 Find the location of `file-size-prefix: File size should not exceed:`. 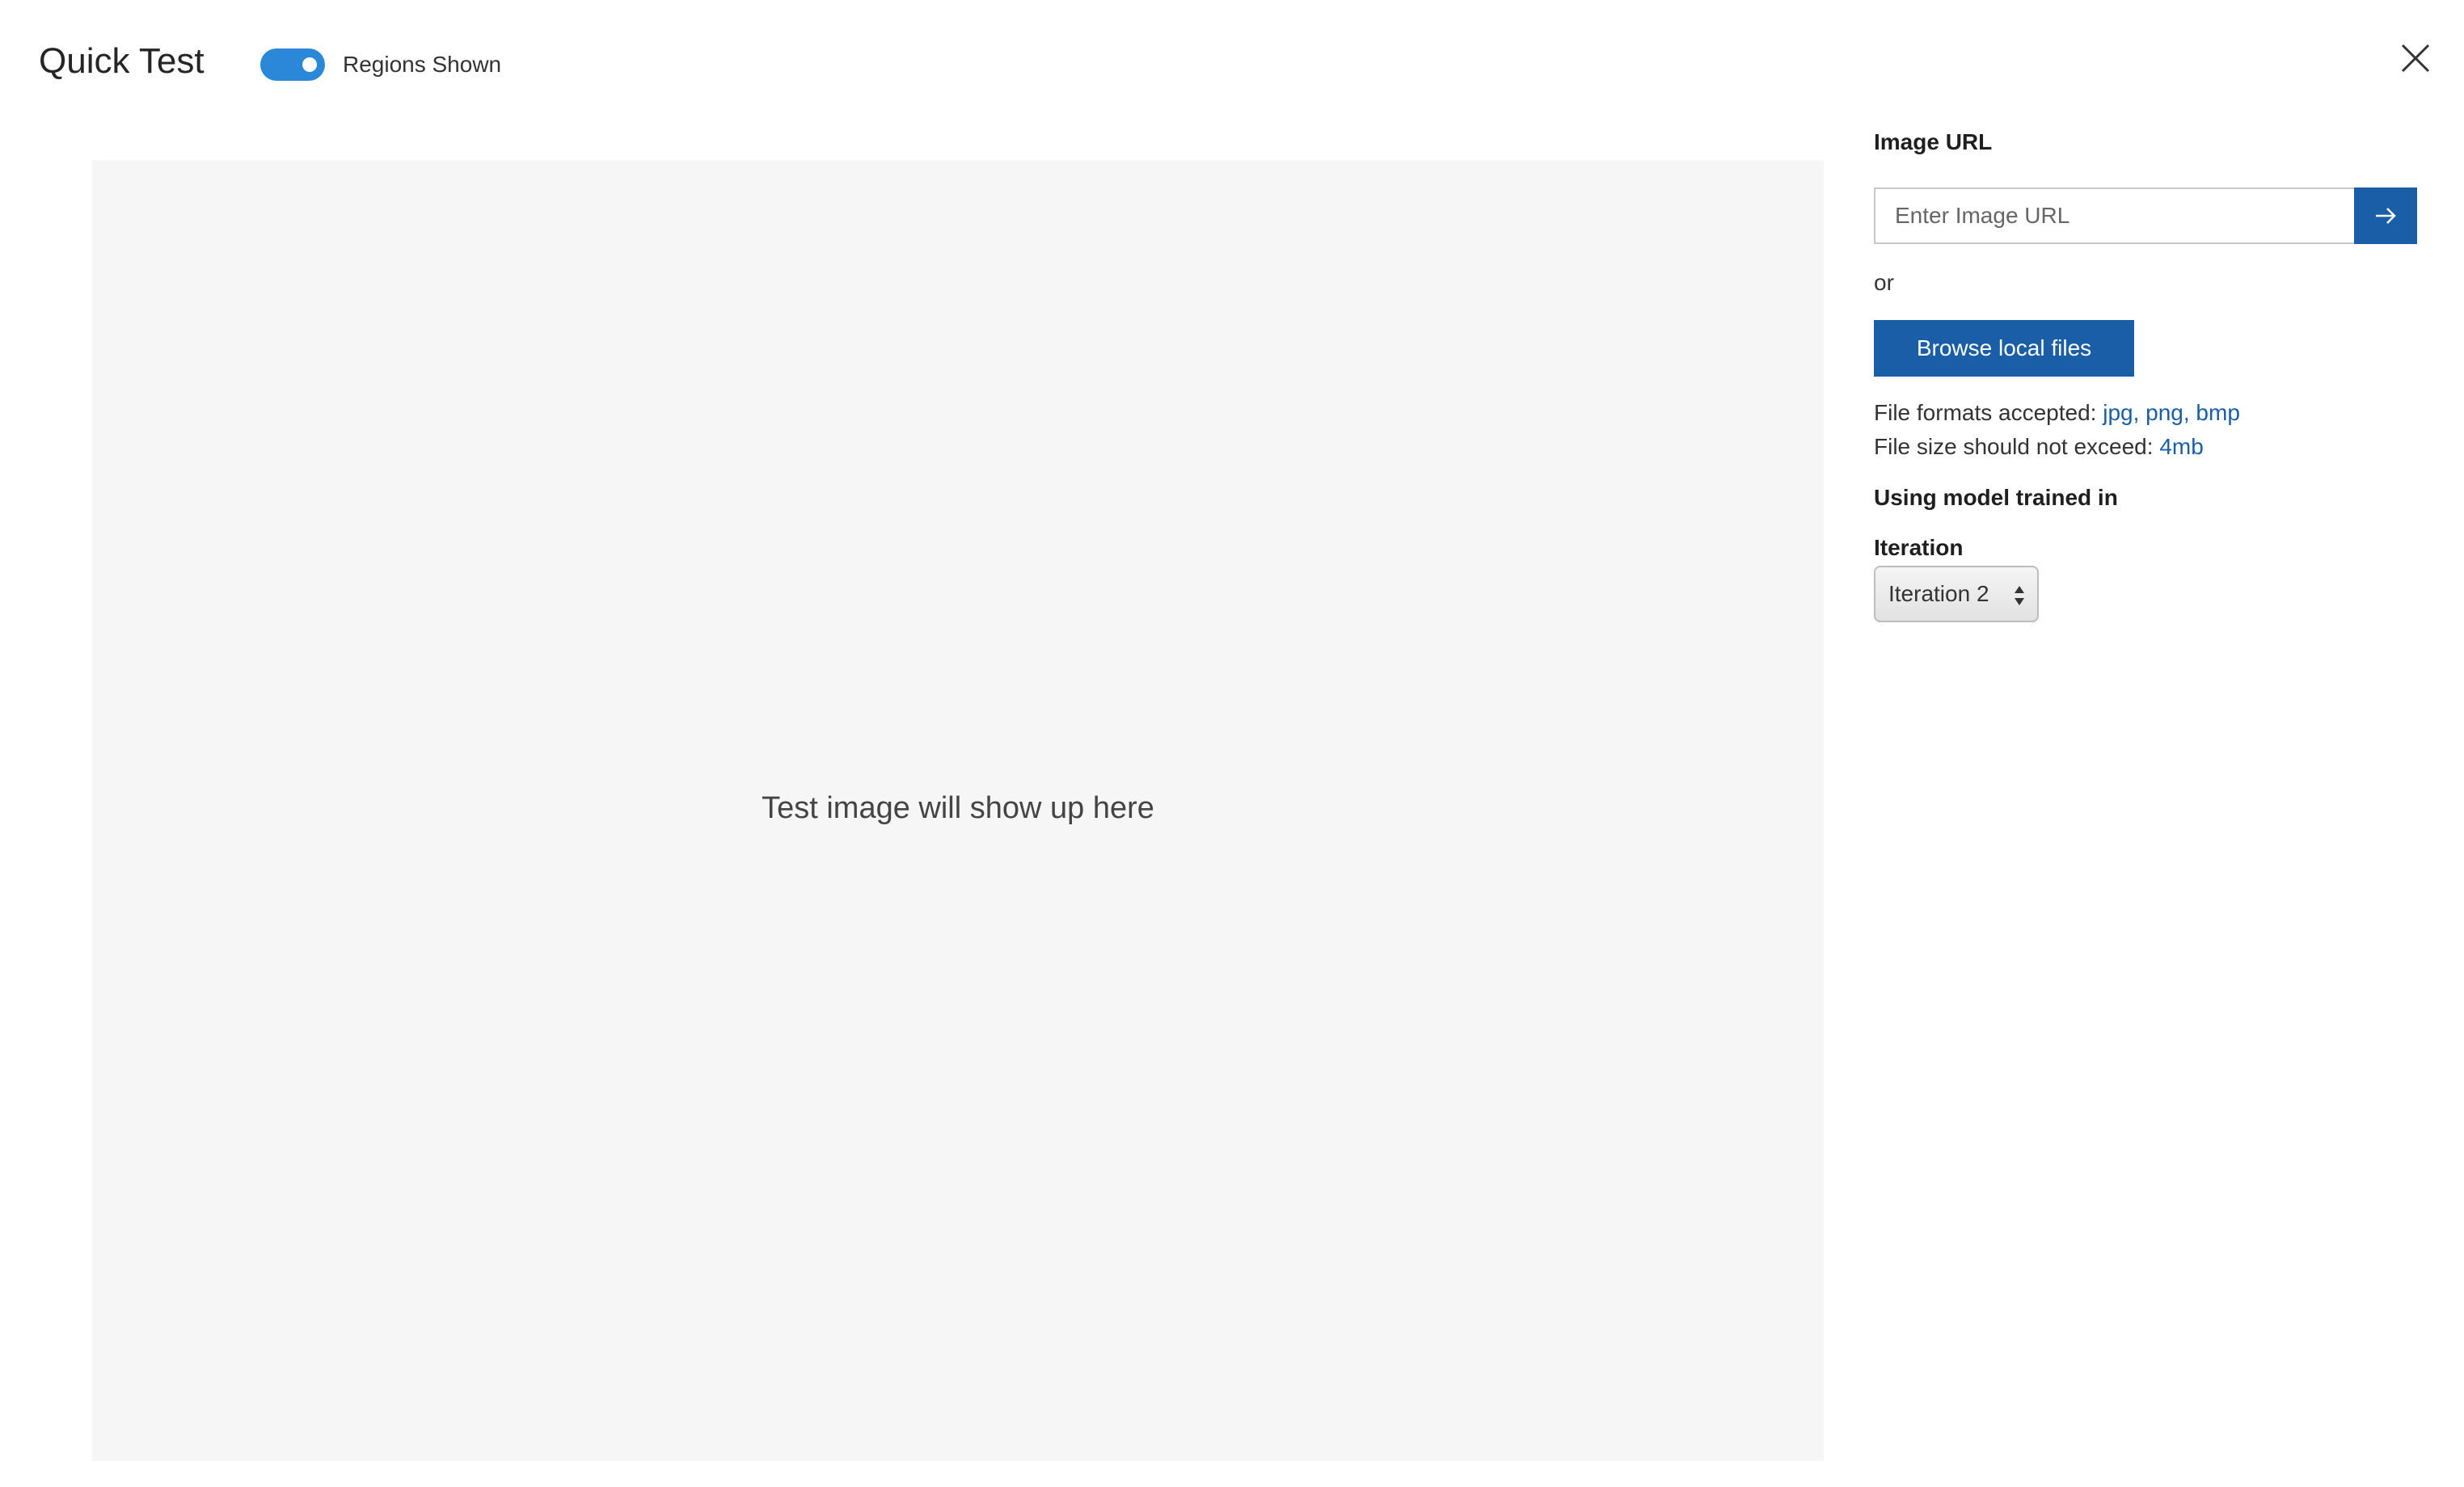

file-size-prefix: File size should not exceed: is located at coordinates (2017, 446).